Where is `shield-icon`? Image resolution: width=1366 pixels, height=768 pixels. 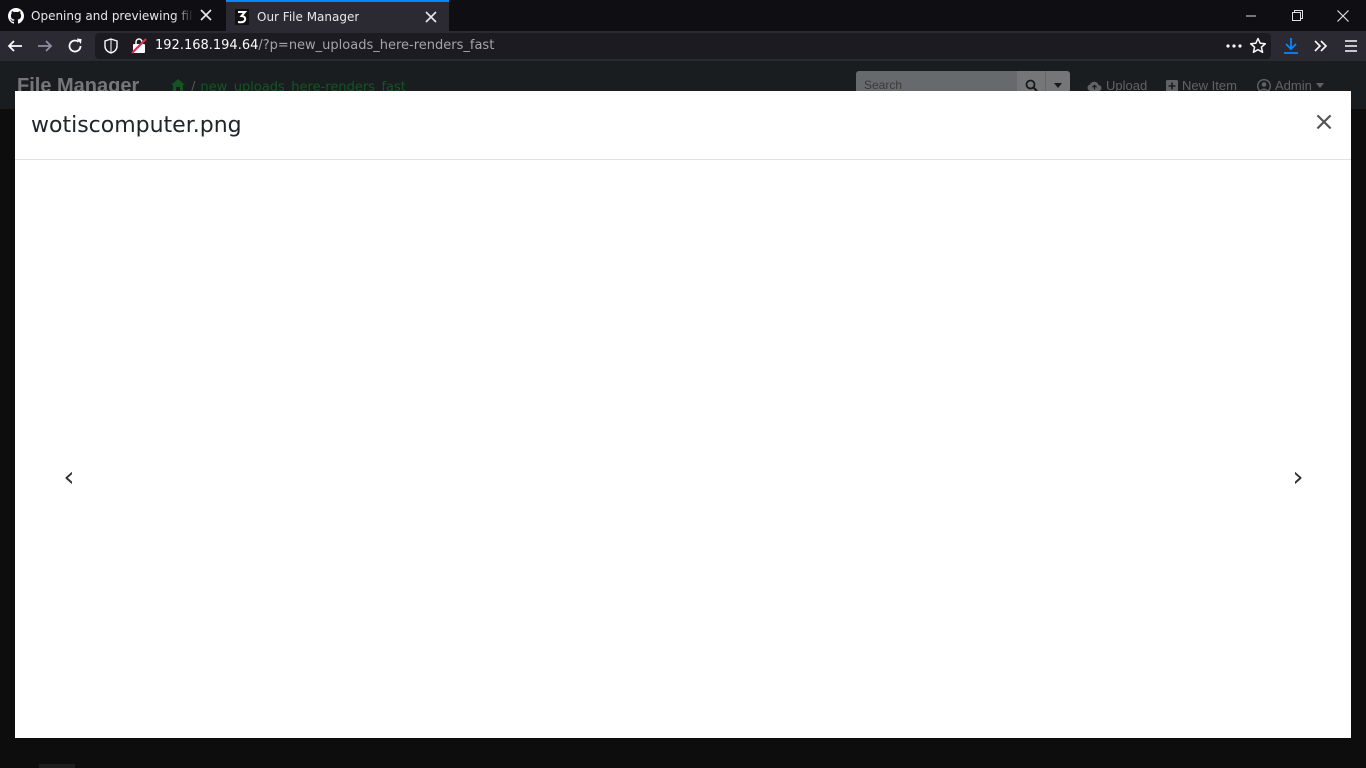 shield-icon is located at coordinates (111, 48).